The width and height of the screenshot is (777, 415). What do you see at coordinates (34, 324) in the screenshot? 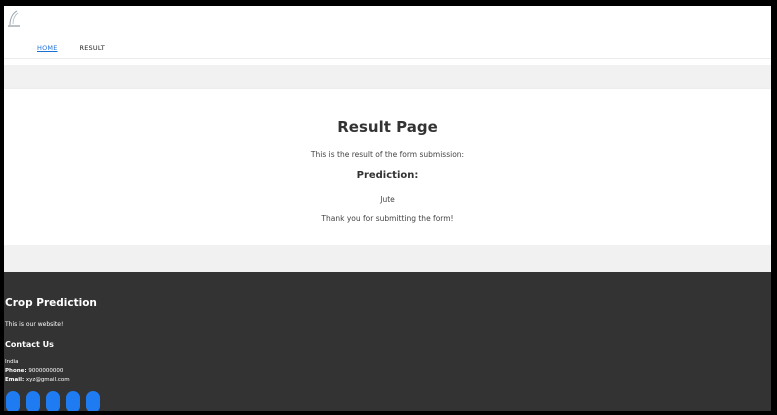
I see `footer-tagline: This is our website!` at bounding box center [34, 324].